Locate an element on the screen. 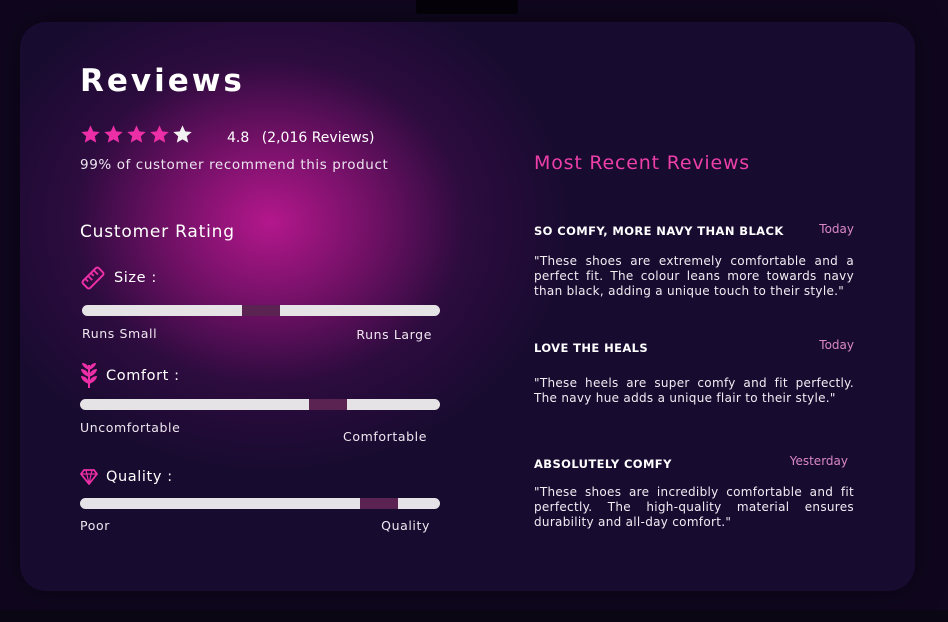  rating-value: 4.8 is located at coordinates (238, 138).